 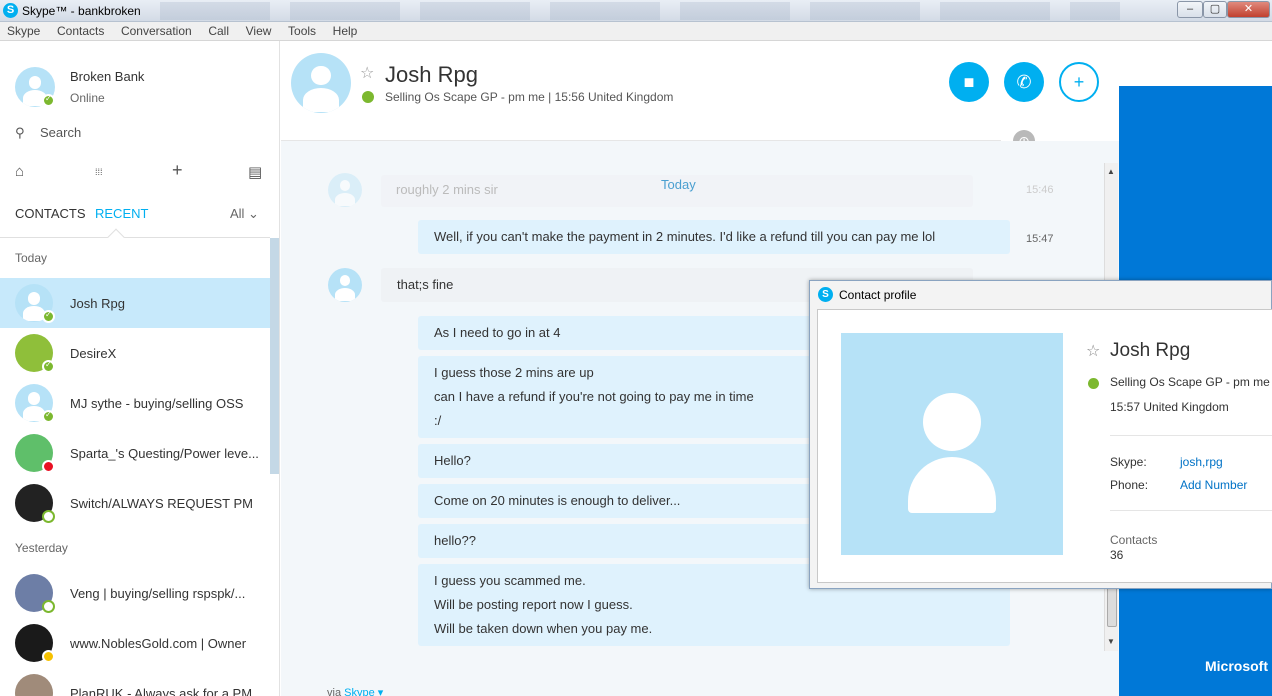 What do you see at coordinates (48, 656) in the screenshot?
I see `idle-status-icon` at bounding box center [48, 656].